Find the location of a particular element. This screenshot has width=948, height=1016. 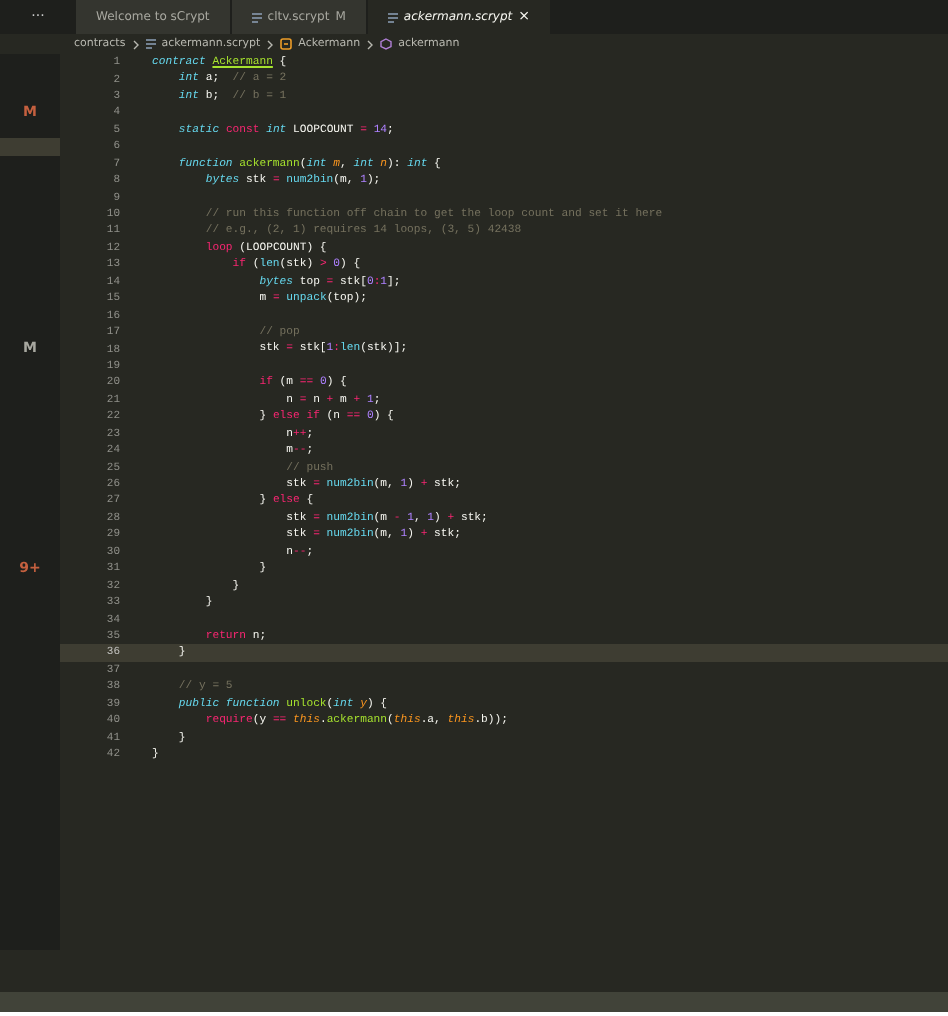

file-icon is located at coordinates (150, 44).